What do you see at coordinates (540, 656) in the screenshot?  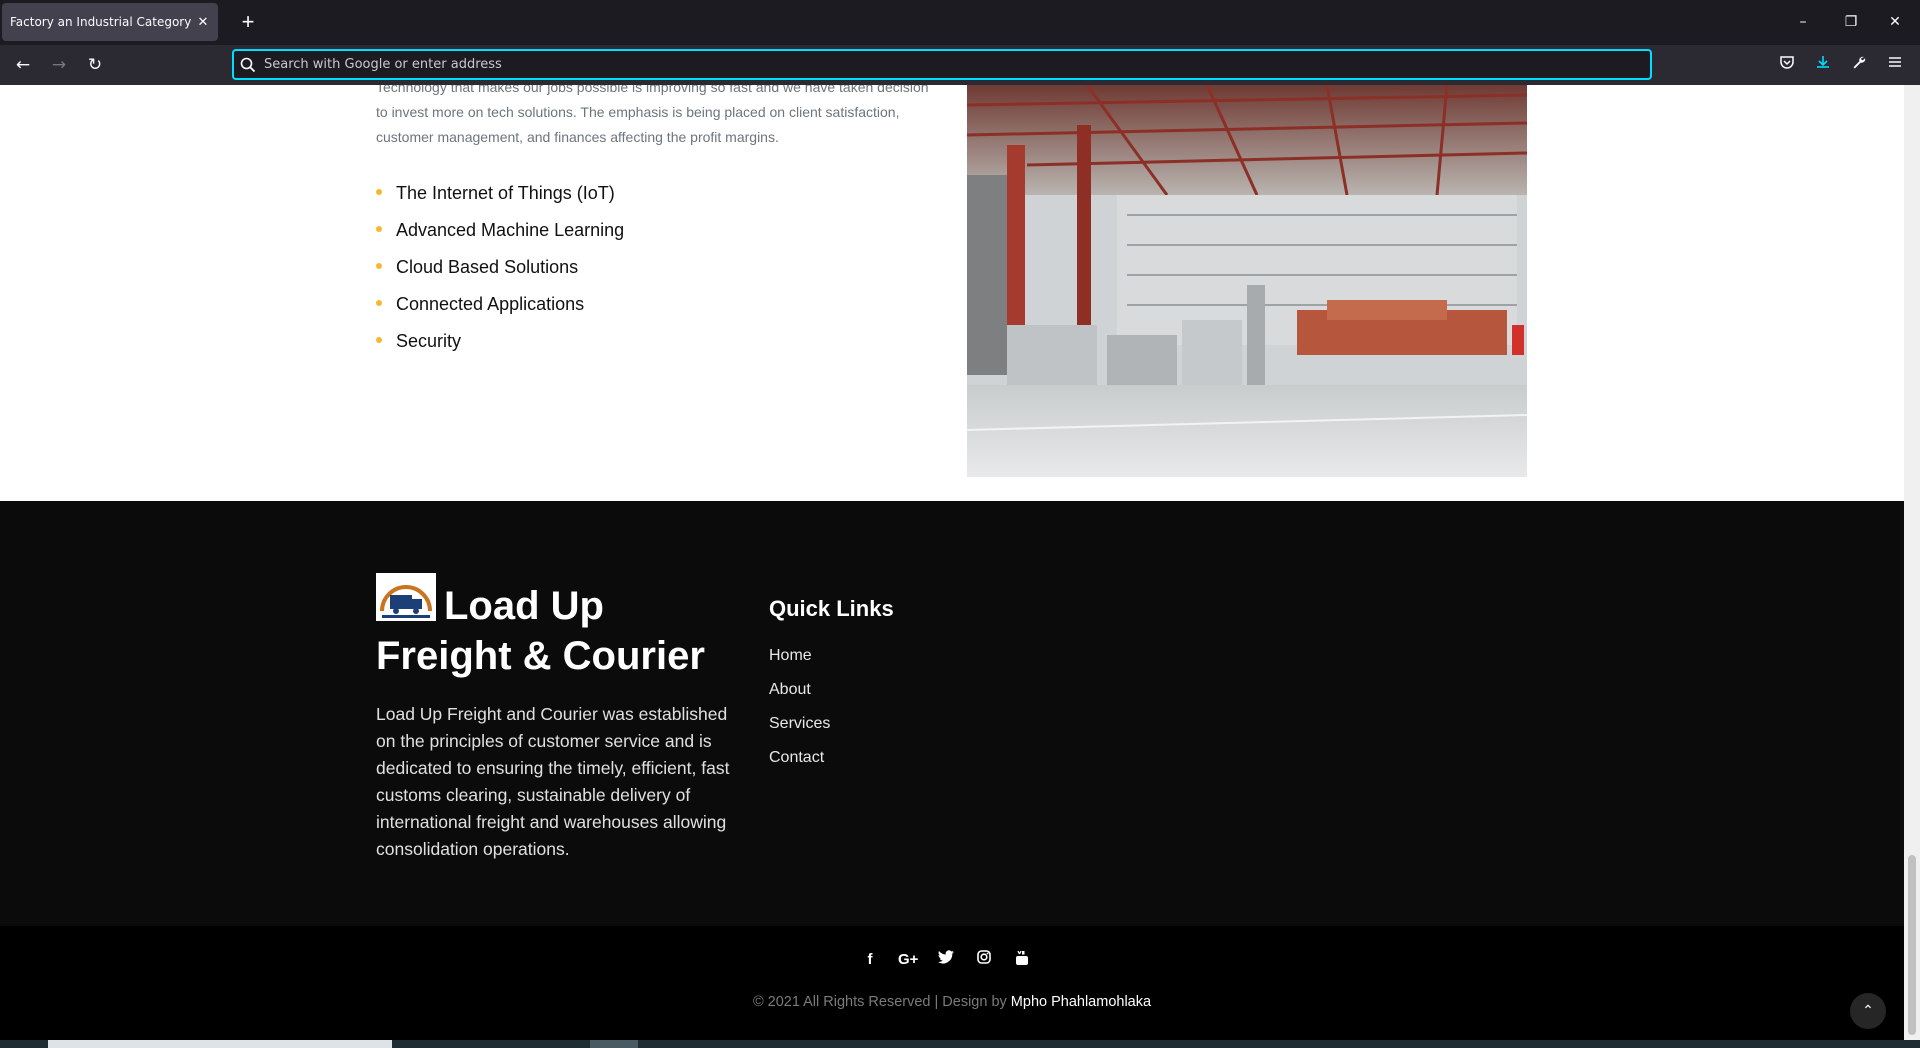 I see `brand-name-line2: Freight & Courier` at bounding box center [540, 656].